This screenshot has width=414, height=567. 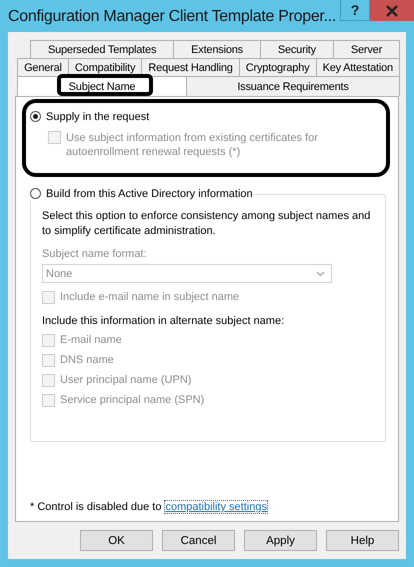 What do you see at coordinates (216, 507) in the screenshot?
I see `compatibility-link: compatibility settings` at bounding box center [216, 507].